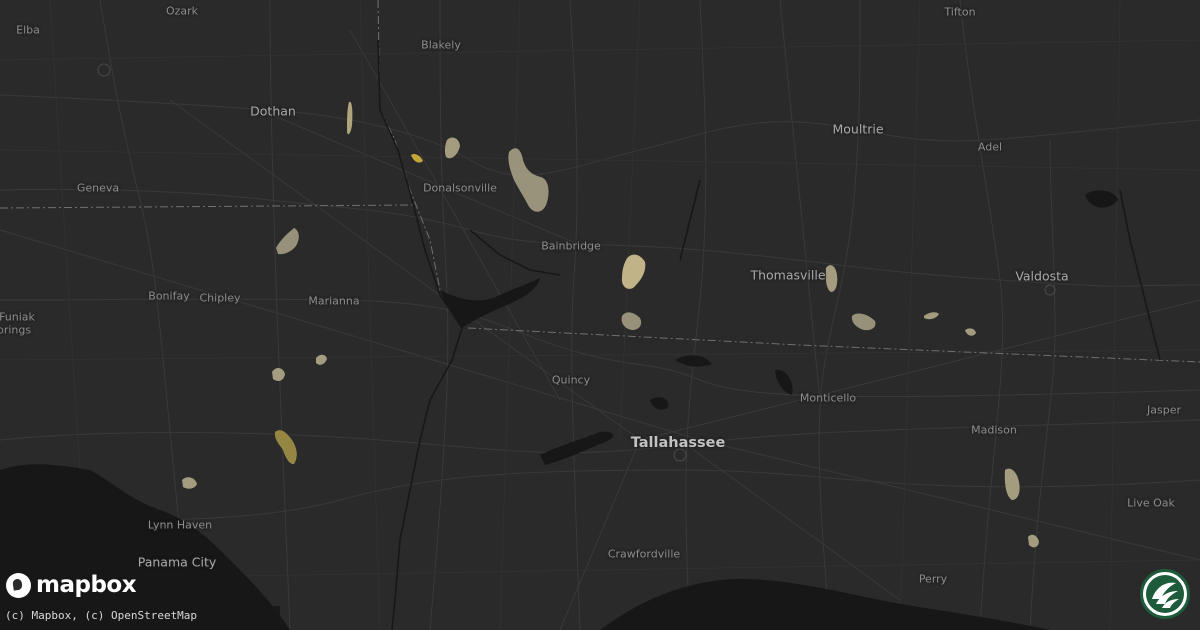 The width and height of the screenshot is (1200, 630). Describe the element at coordinates (28, 30) in the screenshot. I see `place-label-elba: Elba` at that location.